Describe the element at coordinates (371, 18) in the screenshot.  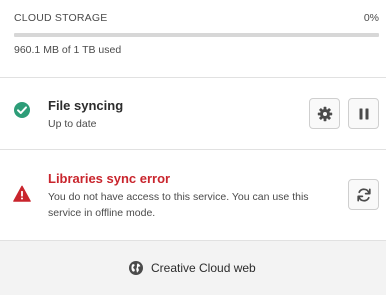
I see `storage-percent: 0%` at that location.